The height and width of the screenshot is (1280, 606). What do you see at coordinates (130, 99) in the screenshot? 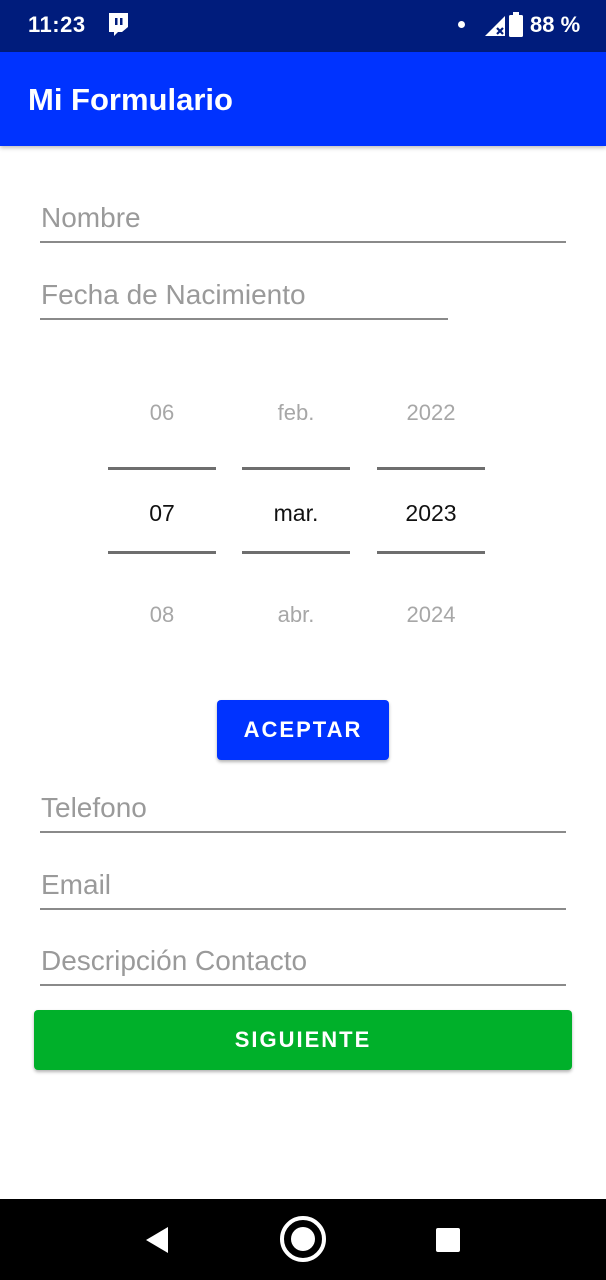
I see `app-title: Mi Formulario` at bounding box center [130, 99].